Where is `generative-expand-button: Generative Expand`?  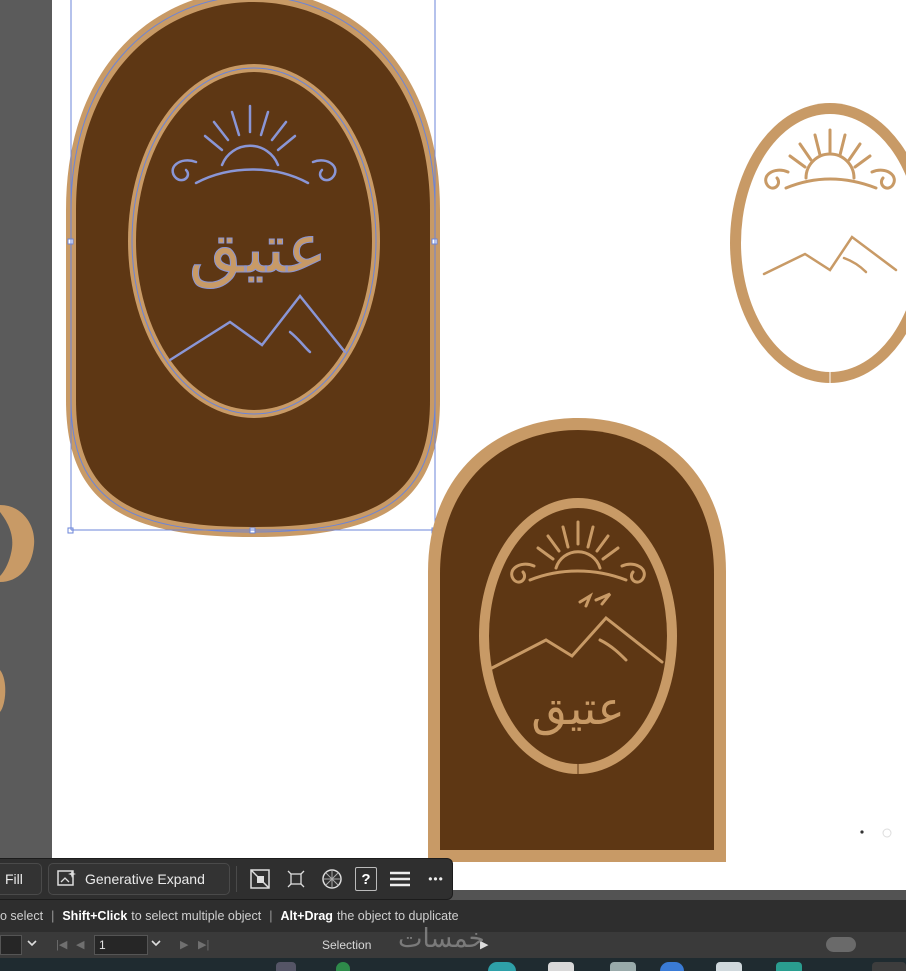
generative-expand-button: Generative Expand is located at coordinates (139, 879).